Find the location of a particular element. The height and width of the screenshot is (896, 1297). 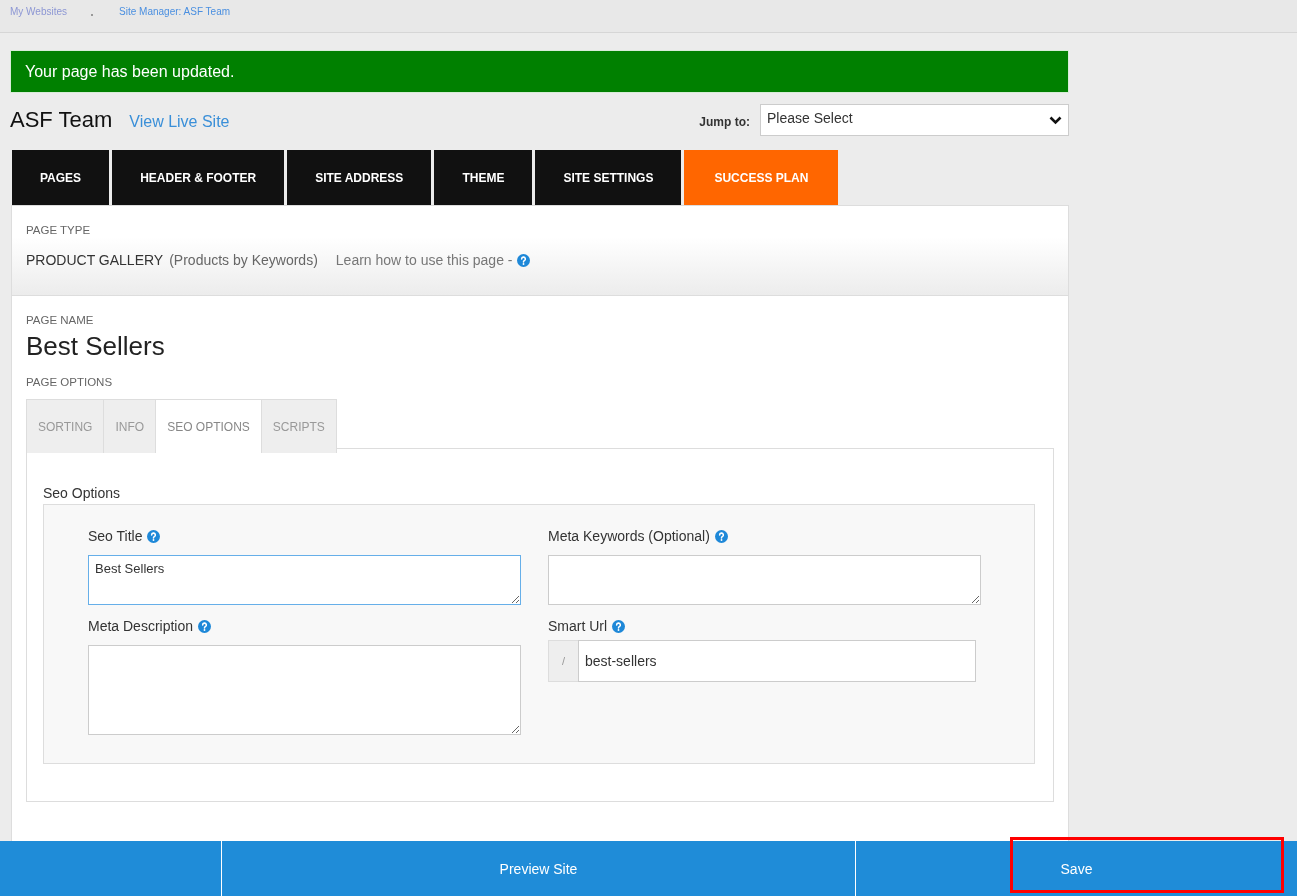

breadcrumb-link: My Websites is located at coordinates (39, 11).